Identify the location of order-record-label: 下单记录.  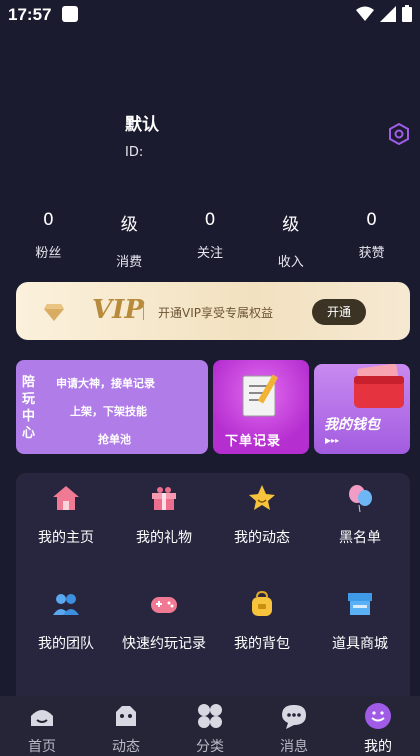
(253, 441).